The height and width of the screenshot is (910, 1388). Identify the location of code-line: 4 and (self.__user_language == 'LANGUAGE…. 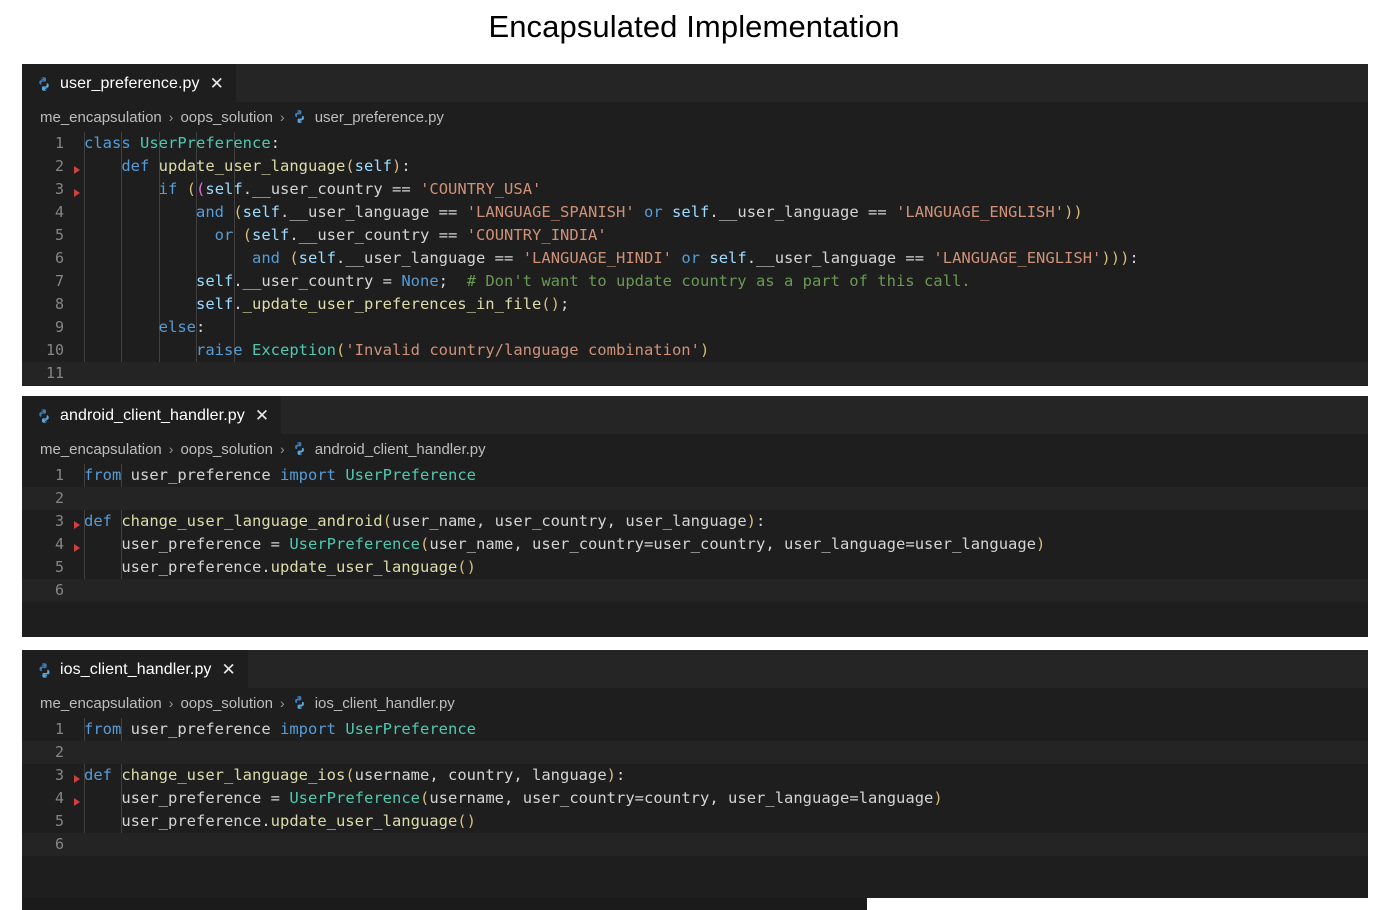
(695, 212).